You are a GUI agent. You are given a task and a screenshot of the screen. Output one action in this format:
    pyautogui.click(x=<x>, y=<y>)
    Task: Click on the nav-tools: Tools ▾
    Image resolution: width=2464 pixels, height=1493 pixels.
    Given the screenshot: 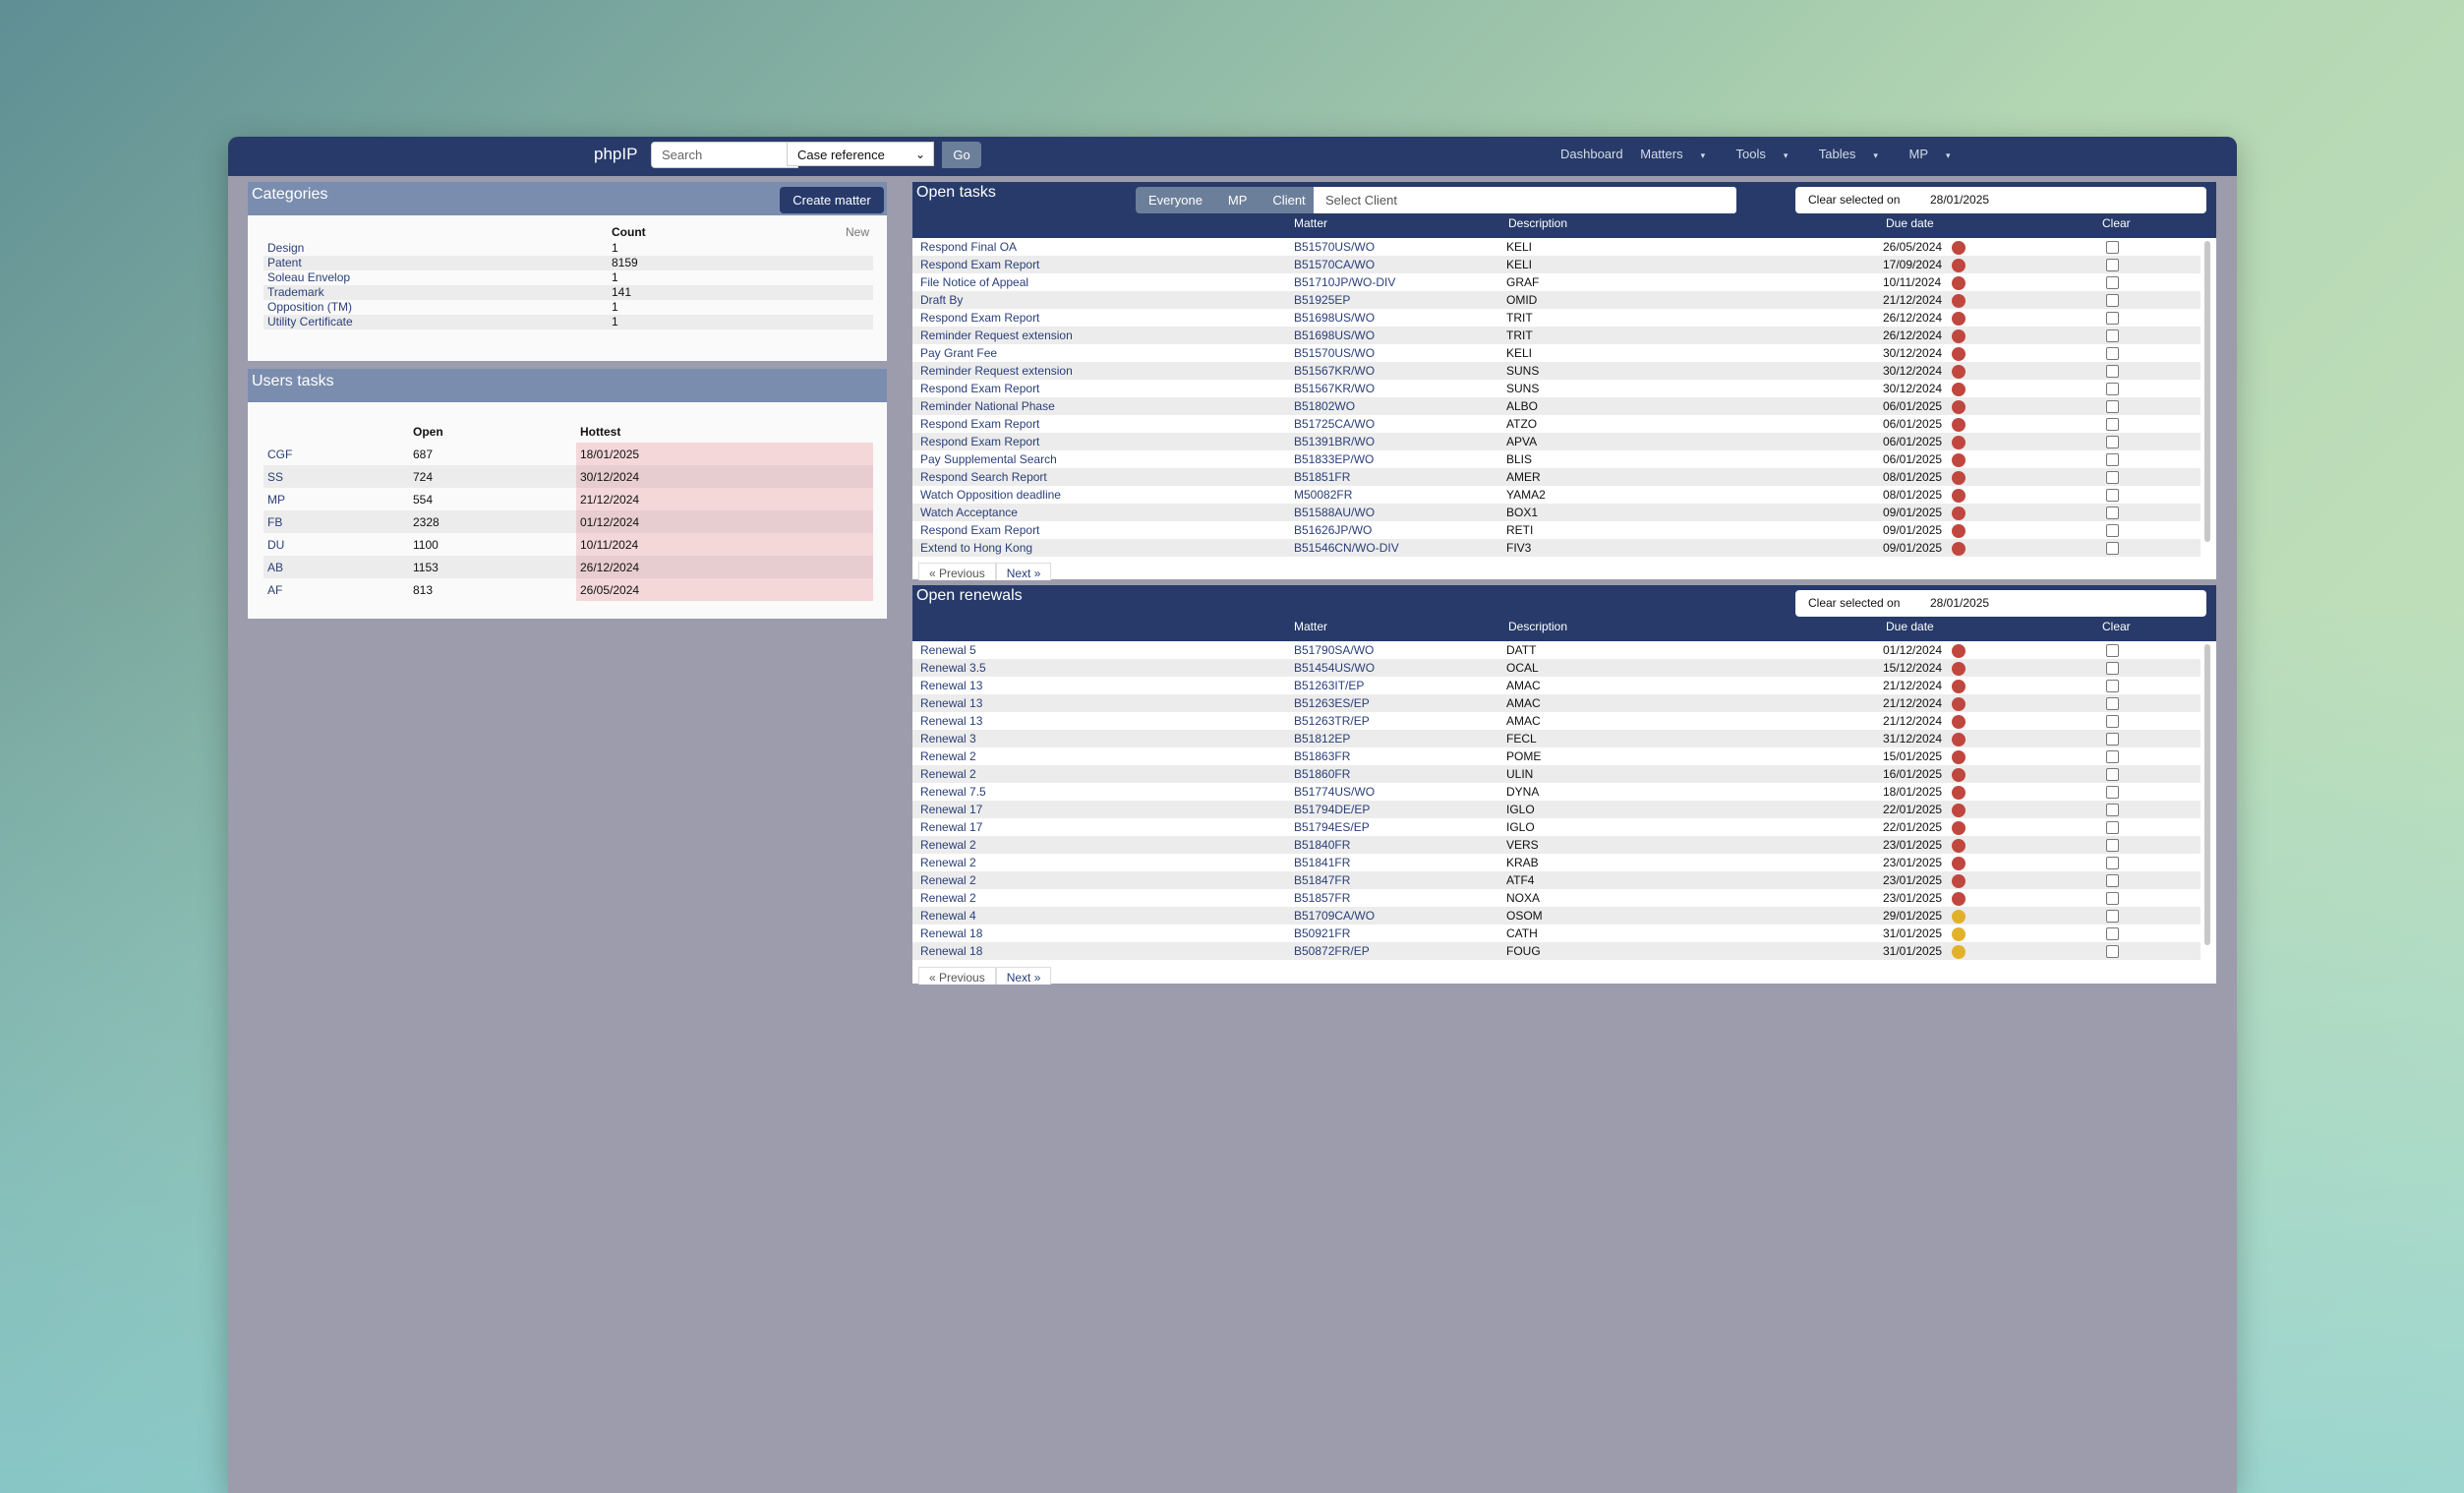 What is the action you would take?
    pyautogui.click(x=1769, y=154)
    